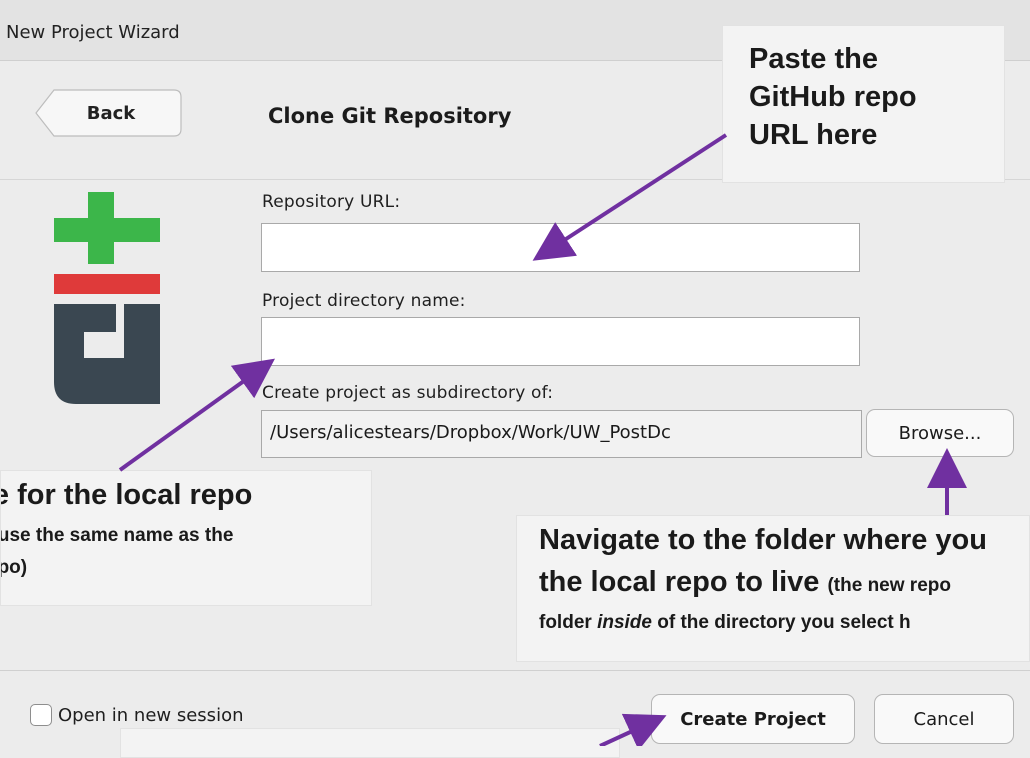 This screenshot has height=758, width=1030. I want to click on git-logo-icon, so click(107, 298).